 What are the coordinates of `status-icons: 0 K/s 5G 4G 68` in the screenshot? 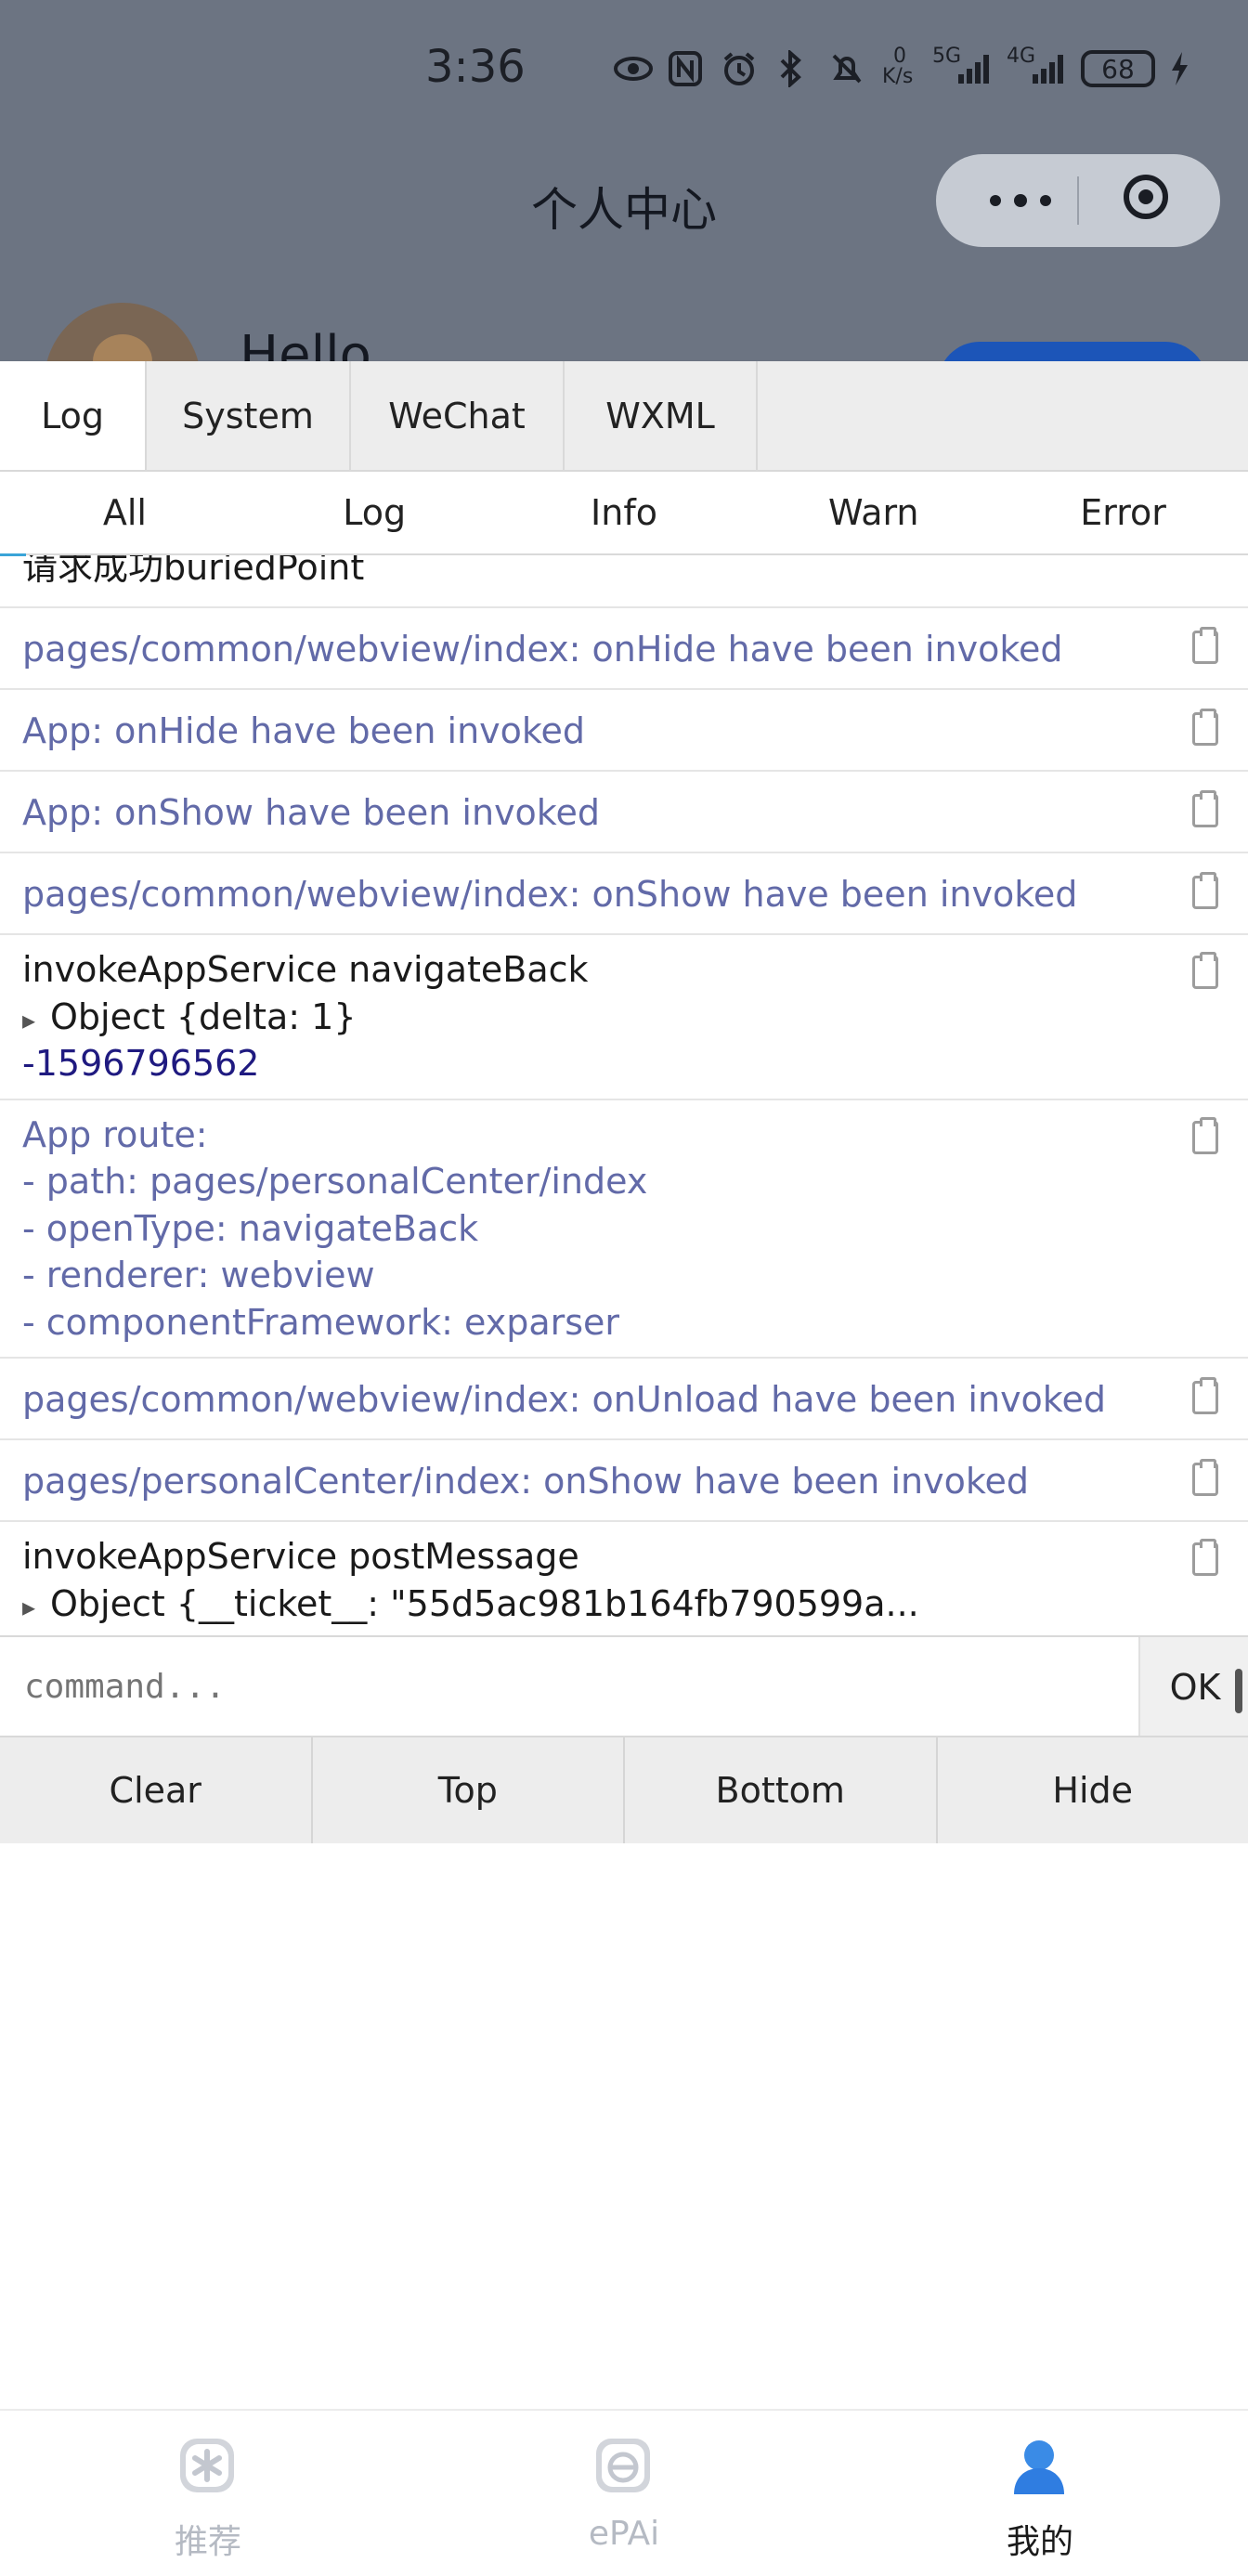 It's located at (901, 69).